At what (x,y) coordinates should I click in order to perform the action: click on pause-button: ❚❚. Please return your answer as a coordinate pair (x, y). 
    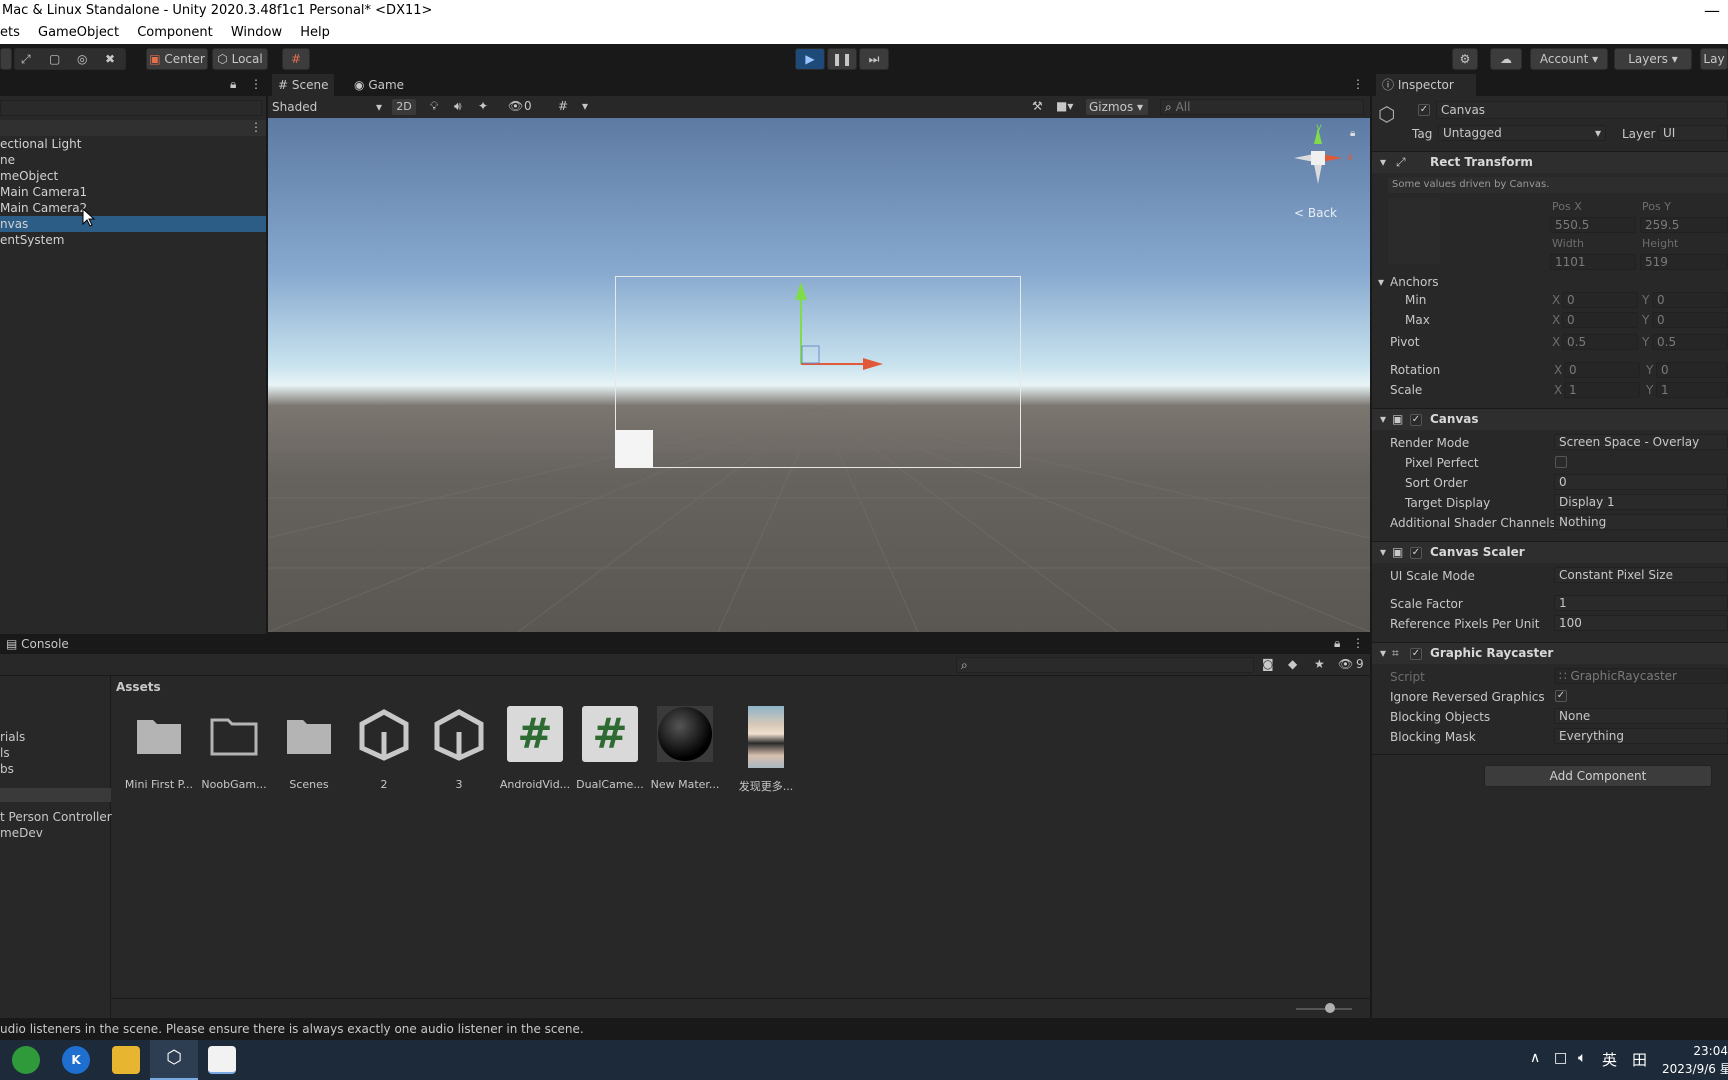
    Looking at the image, I should click on (842, 59).